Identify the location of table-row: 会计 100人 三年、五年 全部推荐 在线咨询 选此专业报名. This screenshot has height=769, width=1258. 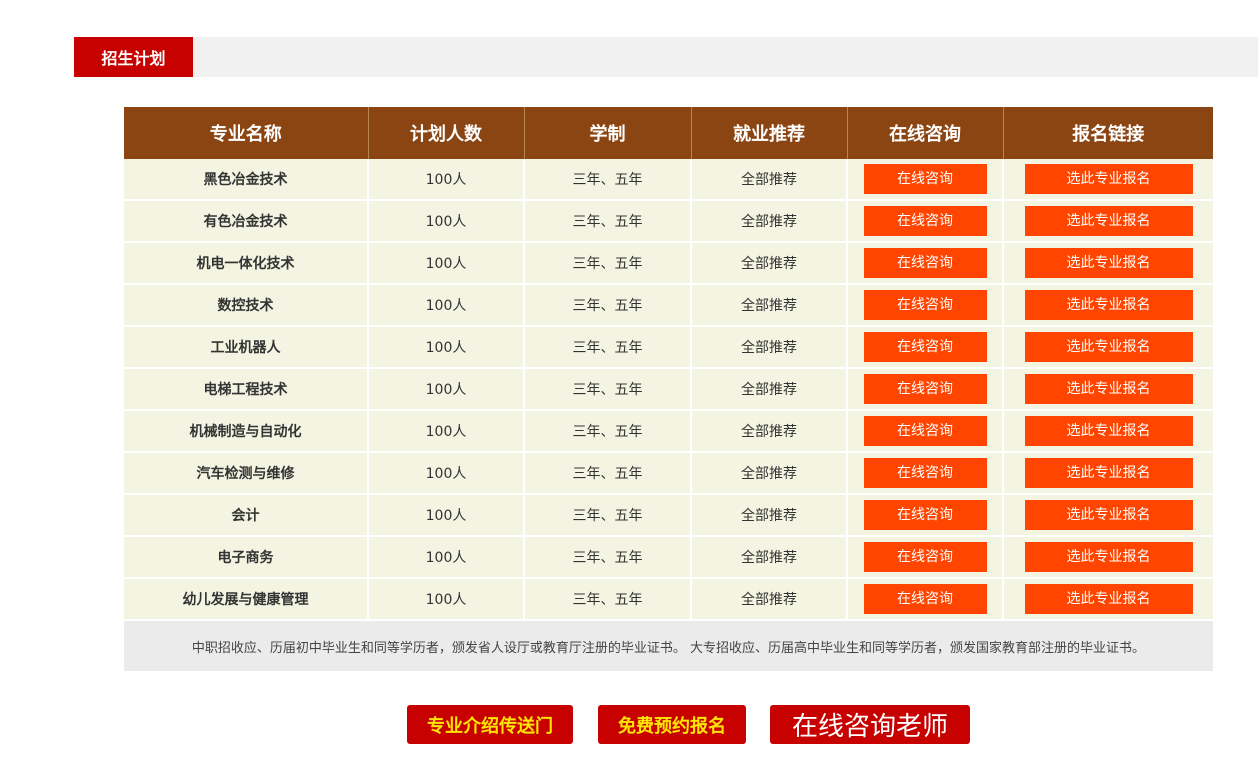
(668, 515).